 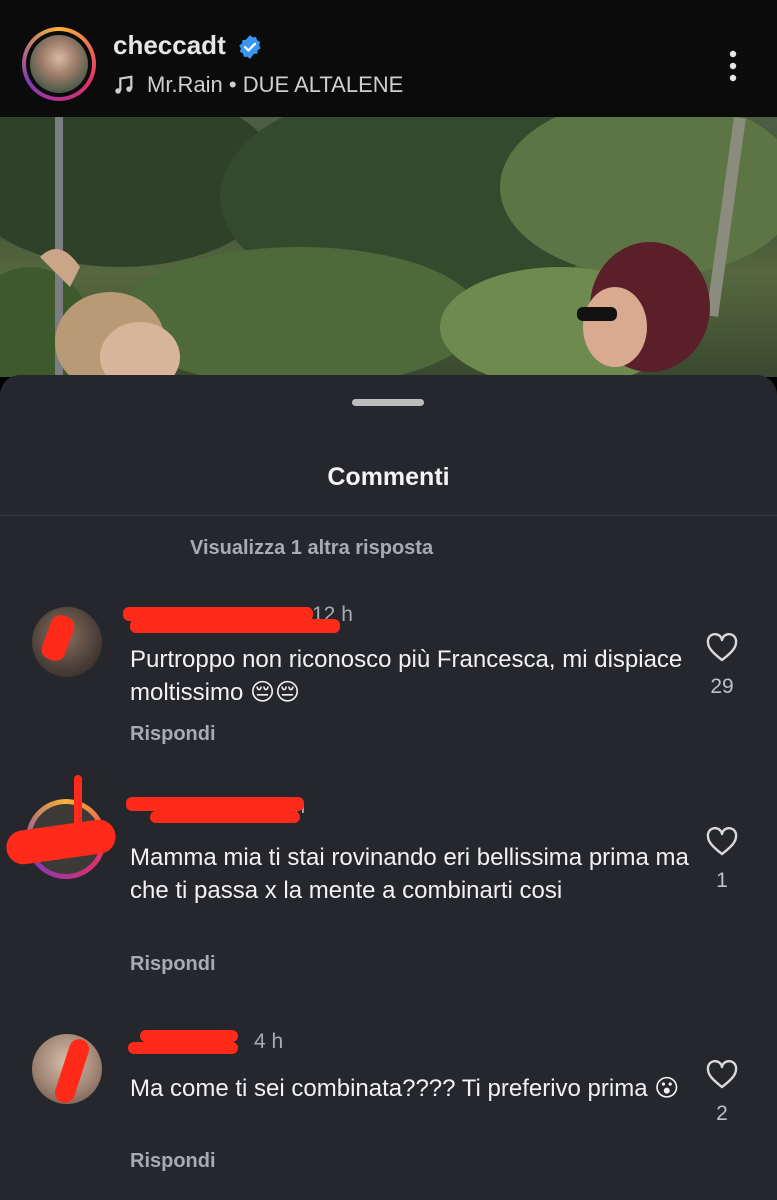 What do you see at coordinates (722, 880) in the screenshot?
I see `like-count: 1` at bounding box center [722, 880].